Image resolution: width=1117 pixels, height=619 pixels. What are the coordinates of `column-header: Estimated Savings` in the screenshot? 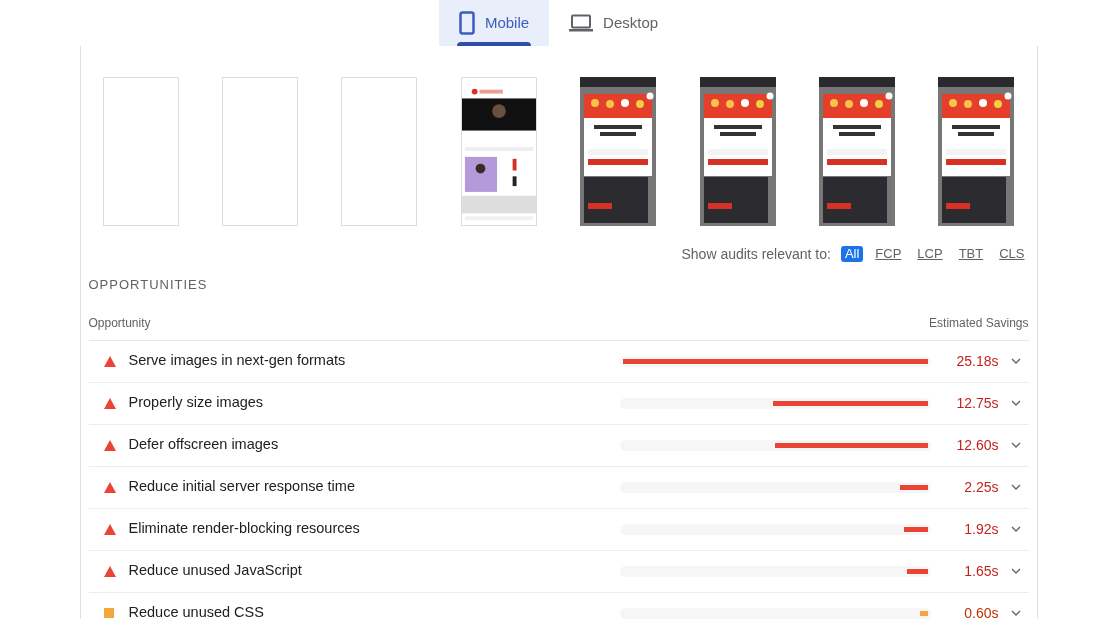 It's located at (979, 323).